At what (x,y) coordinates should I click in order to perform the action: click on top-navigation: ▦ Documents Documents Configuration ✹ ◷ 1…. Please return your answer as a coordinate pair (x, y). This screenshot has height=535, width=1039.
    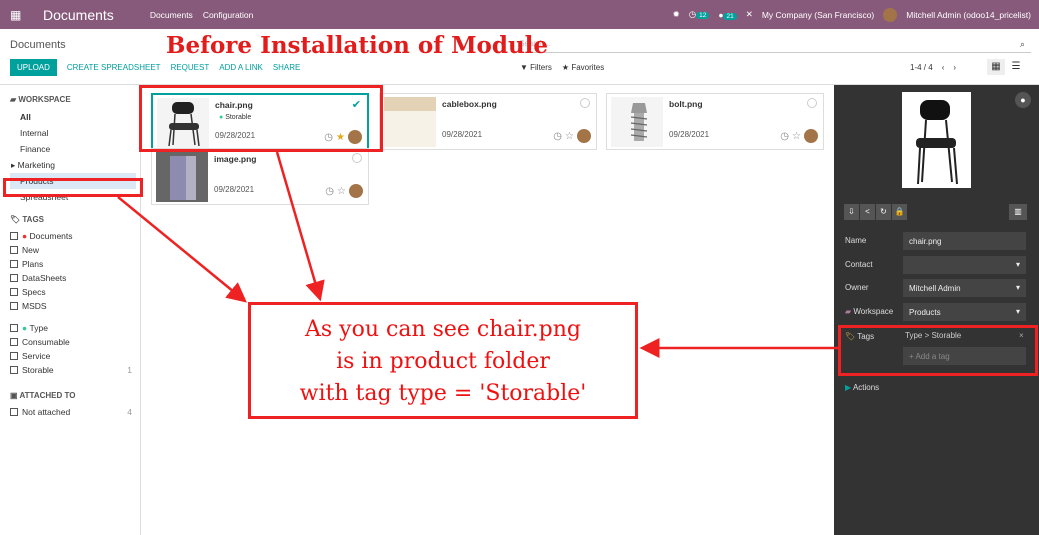
    Looking at the image, I should click on (519, 14).